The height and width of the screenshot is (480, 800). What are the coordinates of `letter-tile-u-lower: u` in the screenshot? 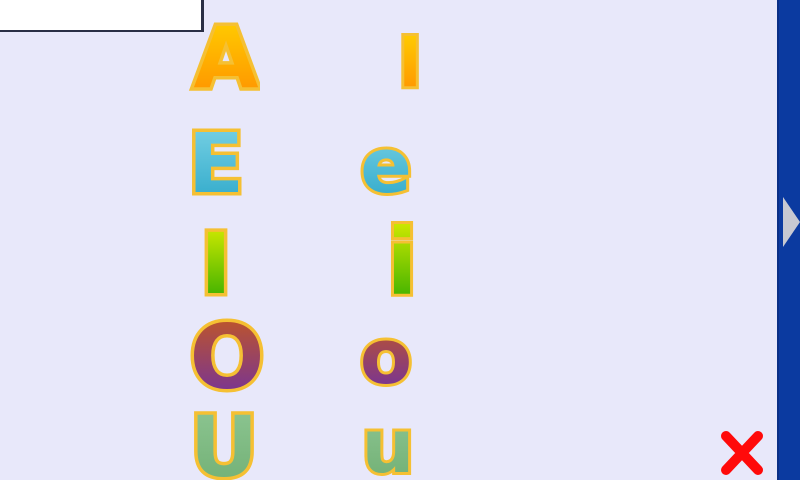 It's located at (388, 448).